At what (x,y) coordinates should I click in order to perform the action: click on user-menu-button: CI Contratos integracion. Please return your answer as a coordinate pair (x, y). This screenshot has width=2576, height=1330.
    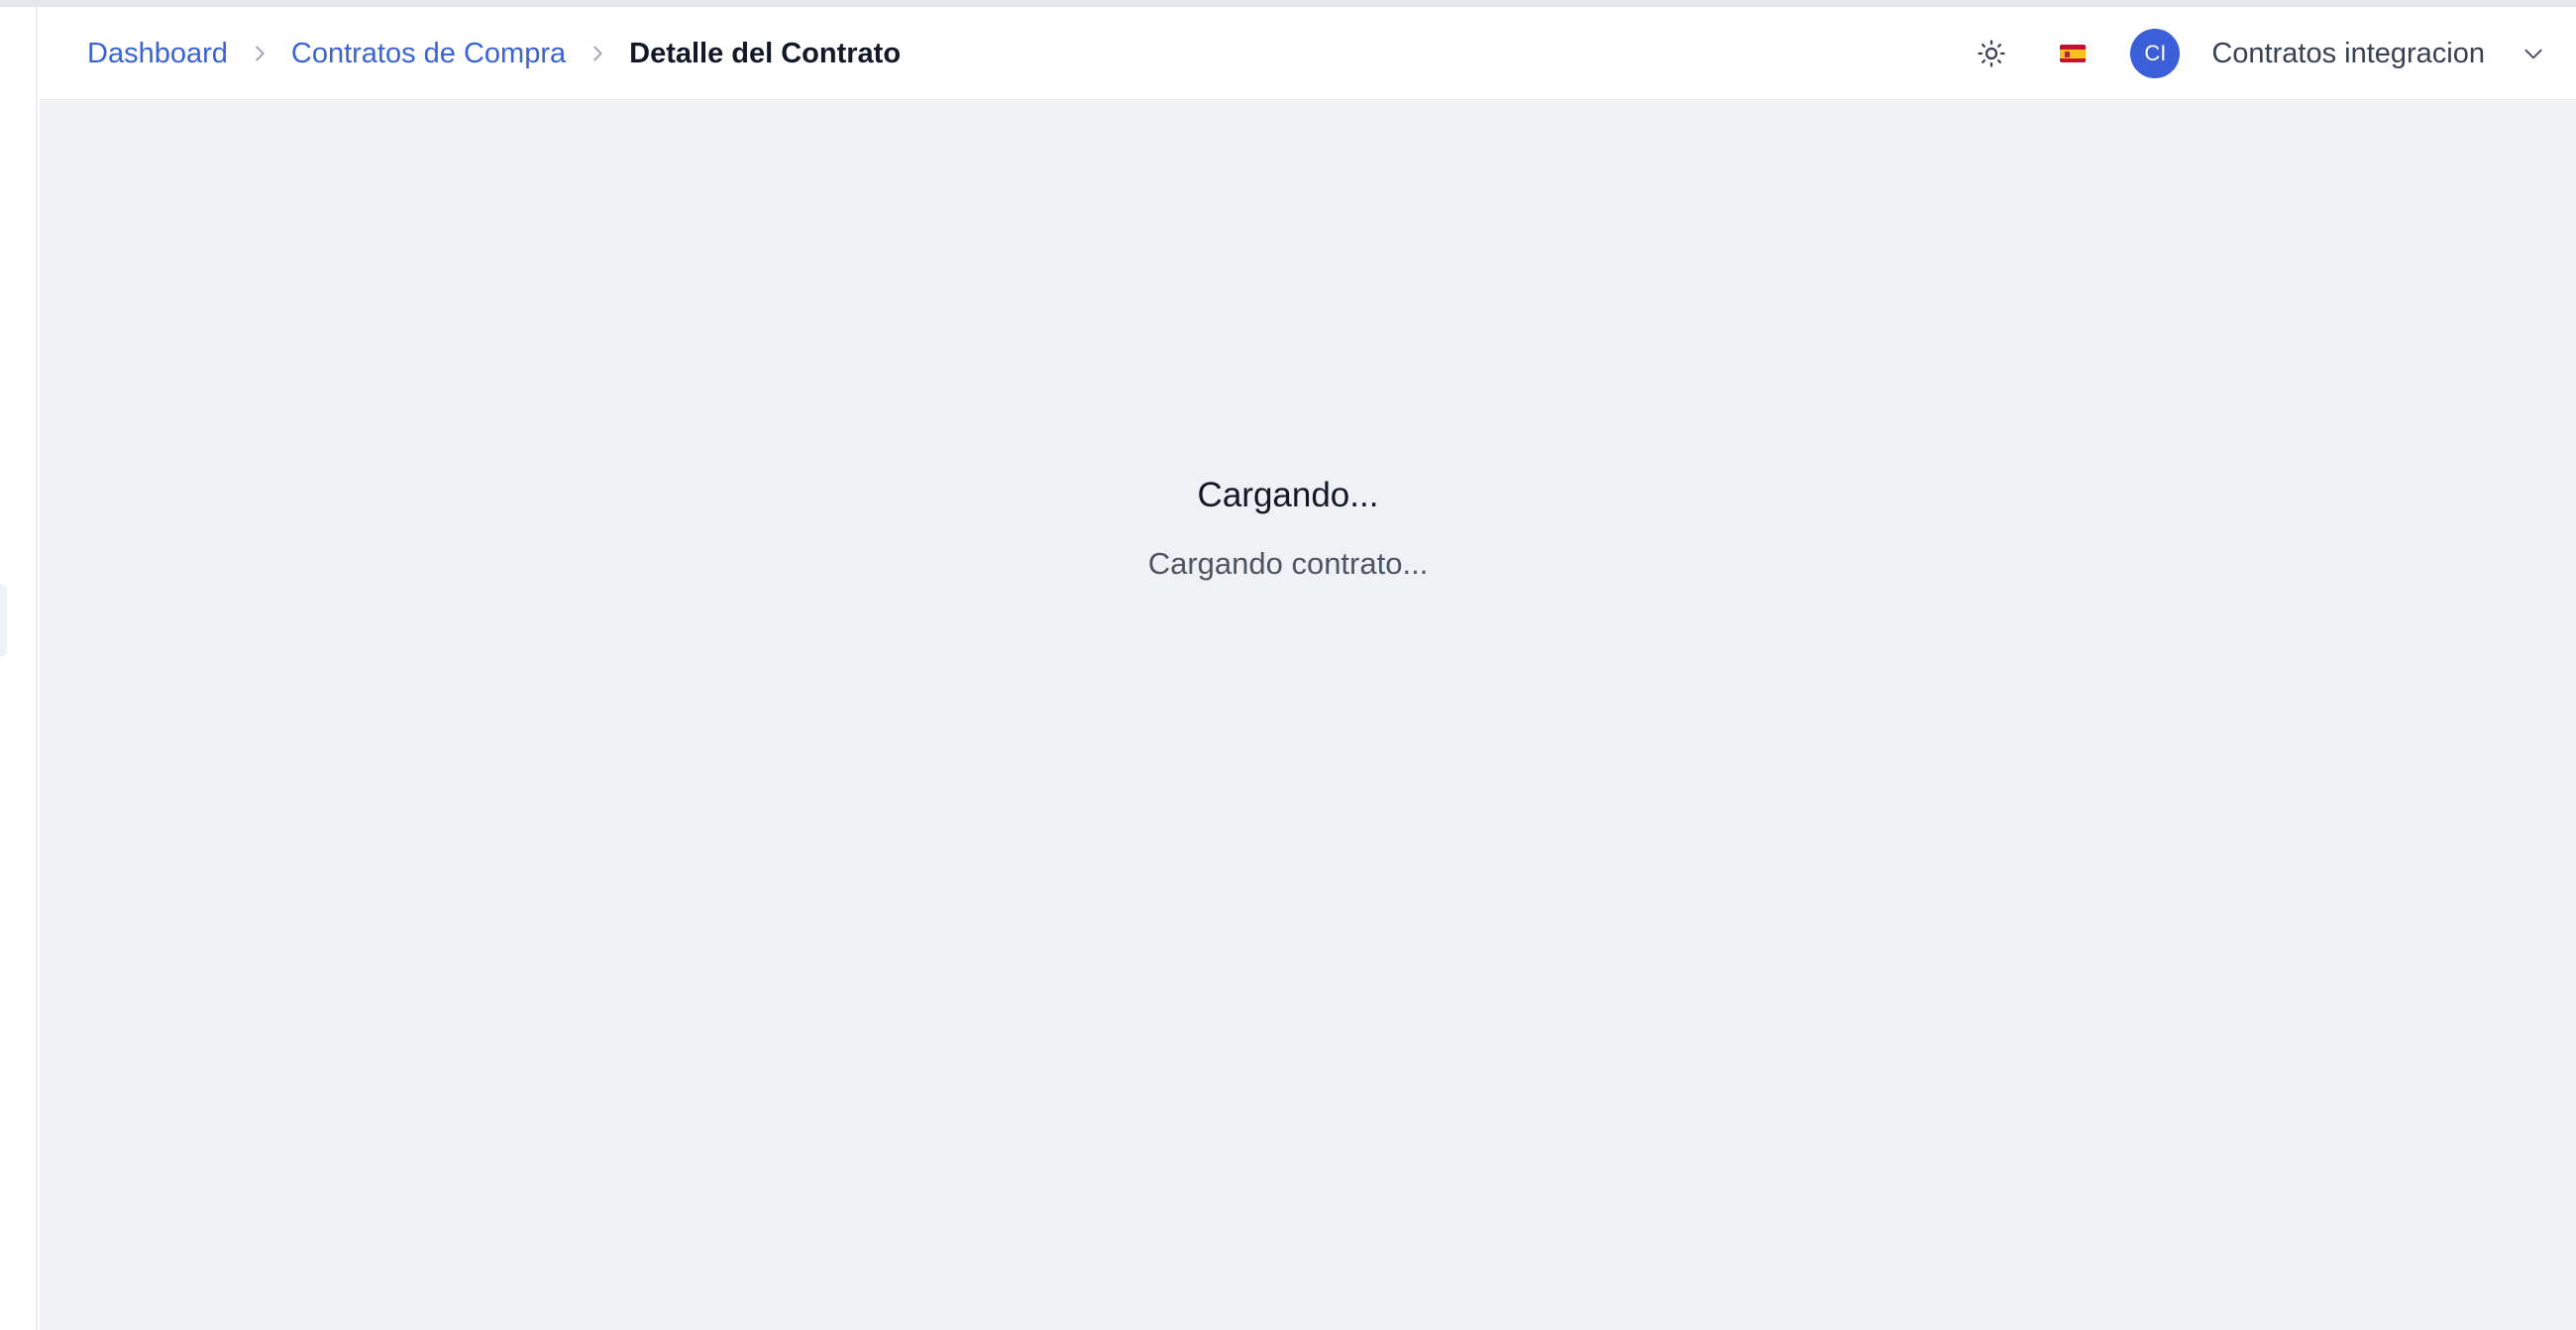
    Looking at the image, I should click on (2353, 53).